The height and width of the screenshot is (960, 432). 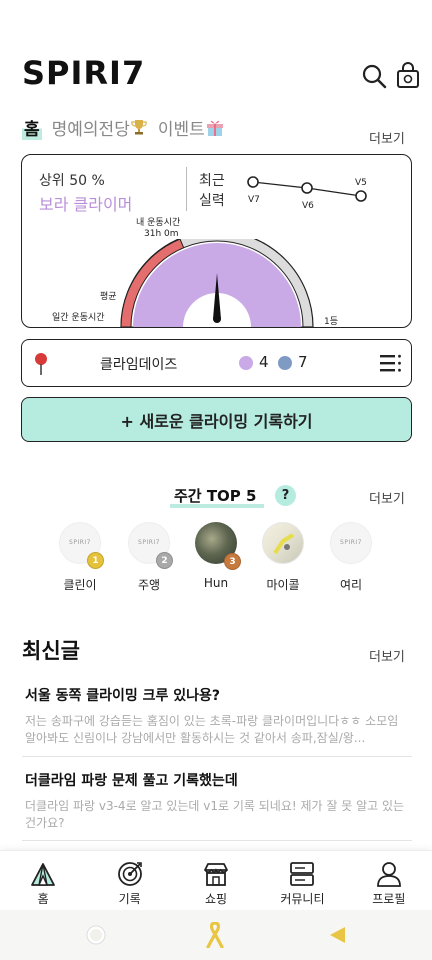 I want to click on gift-icon, so click(x=214, y=128).